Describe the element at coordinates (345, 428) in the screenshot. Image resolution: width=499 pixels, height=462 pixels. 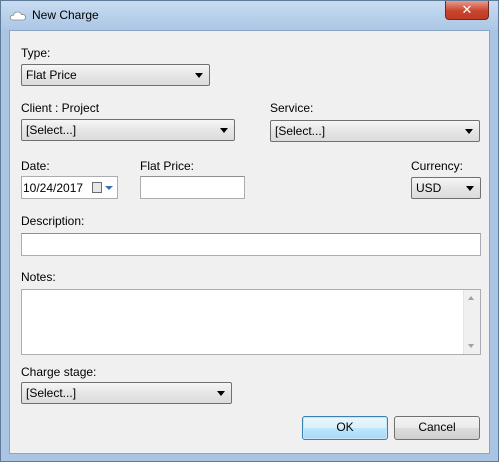
I see `ok-button: OK` at that location.